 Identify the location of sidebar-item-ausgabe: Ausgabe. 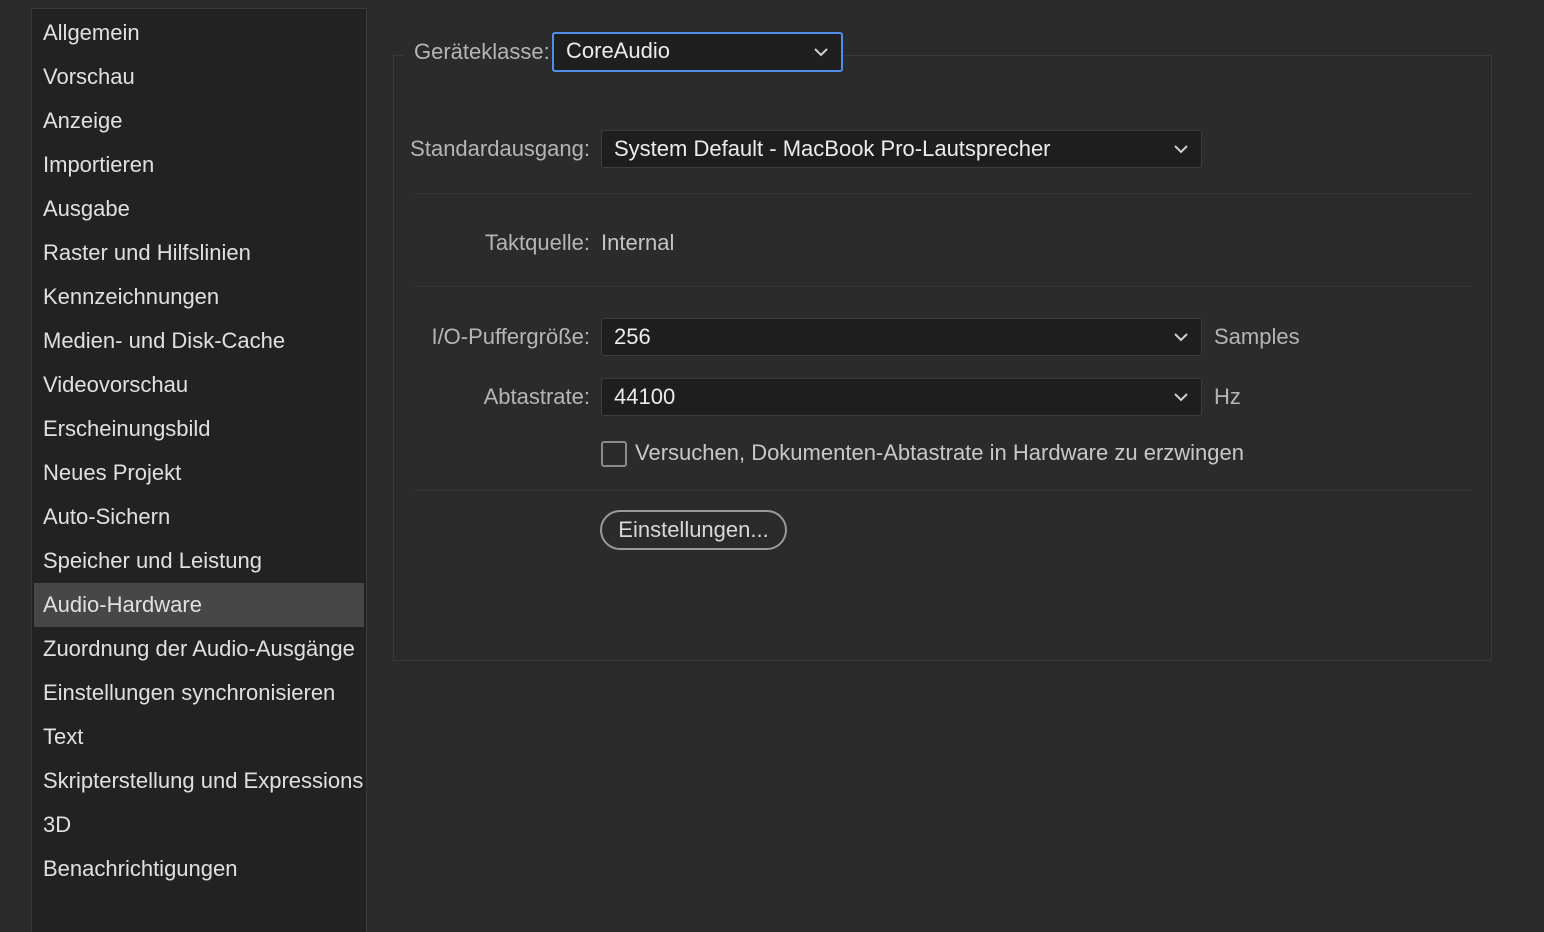
(199, 209).